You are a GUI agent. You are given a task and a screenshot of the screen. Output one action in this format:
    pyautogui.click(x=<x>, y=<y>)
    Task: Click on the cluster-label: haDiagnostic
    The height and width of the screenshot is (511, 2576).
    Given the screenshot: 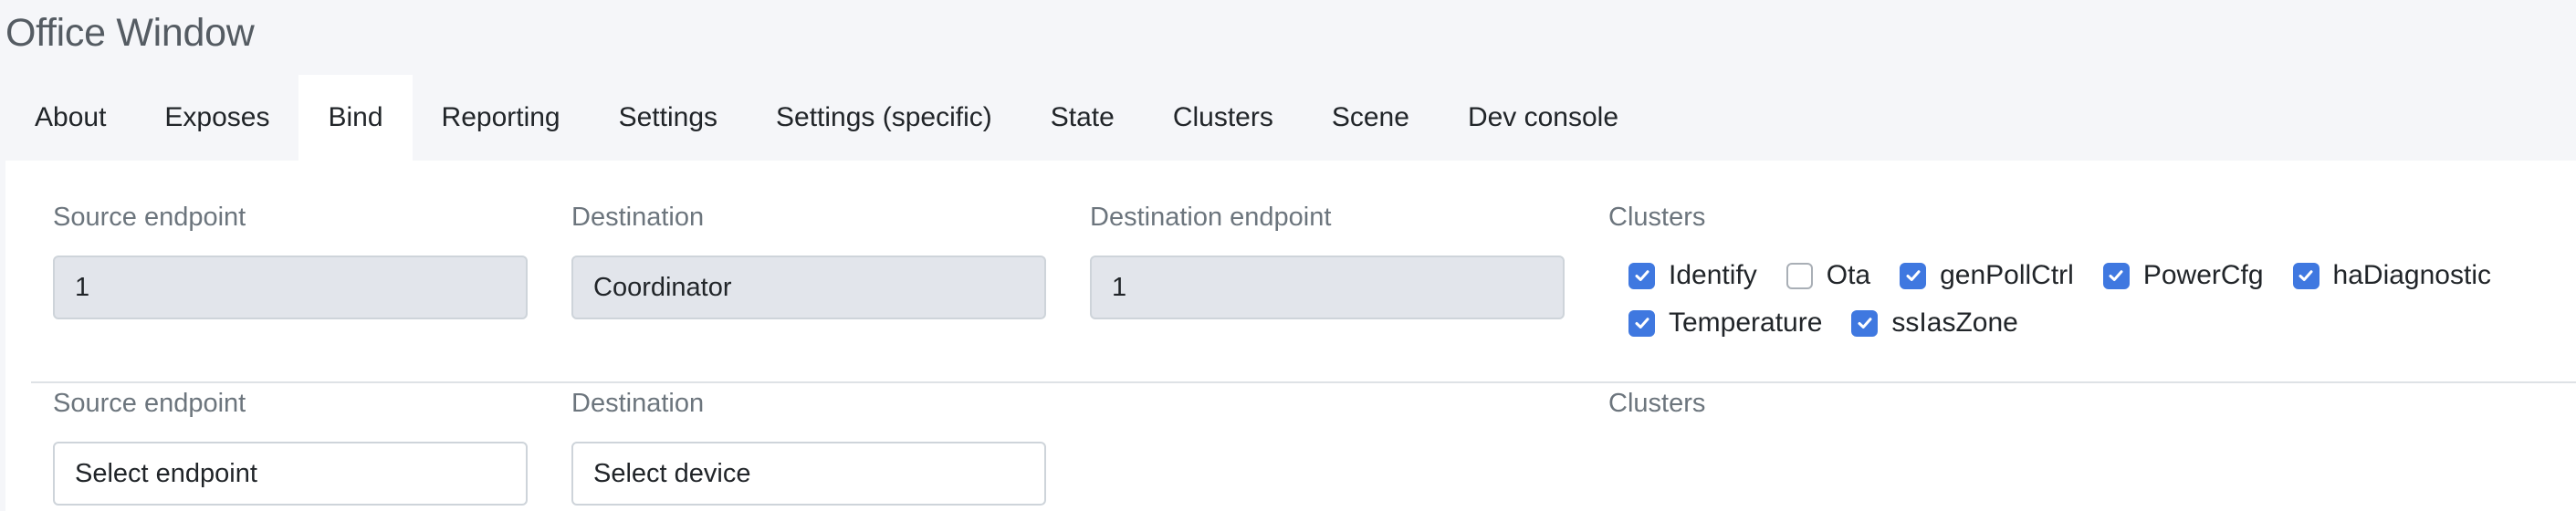 What is the action you would take?
    pyautogui.click(x=2412, y=275)
    